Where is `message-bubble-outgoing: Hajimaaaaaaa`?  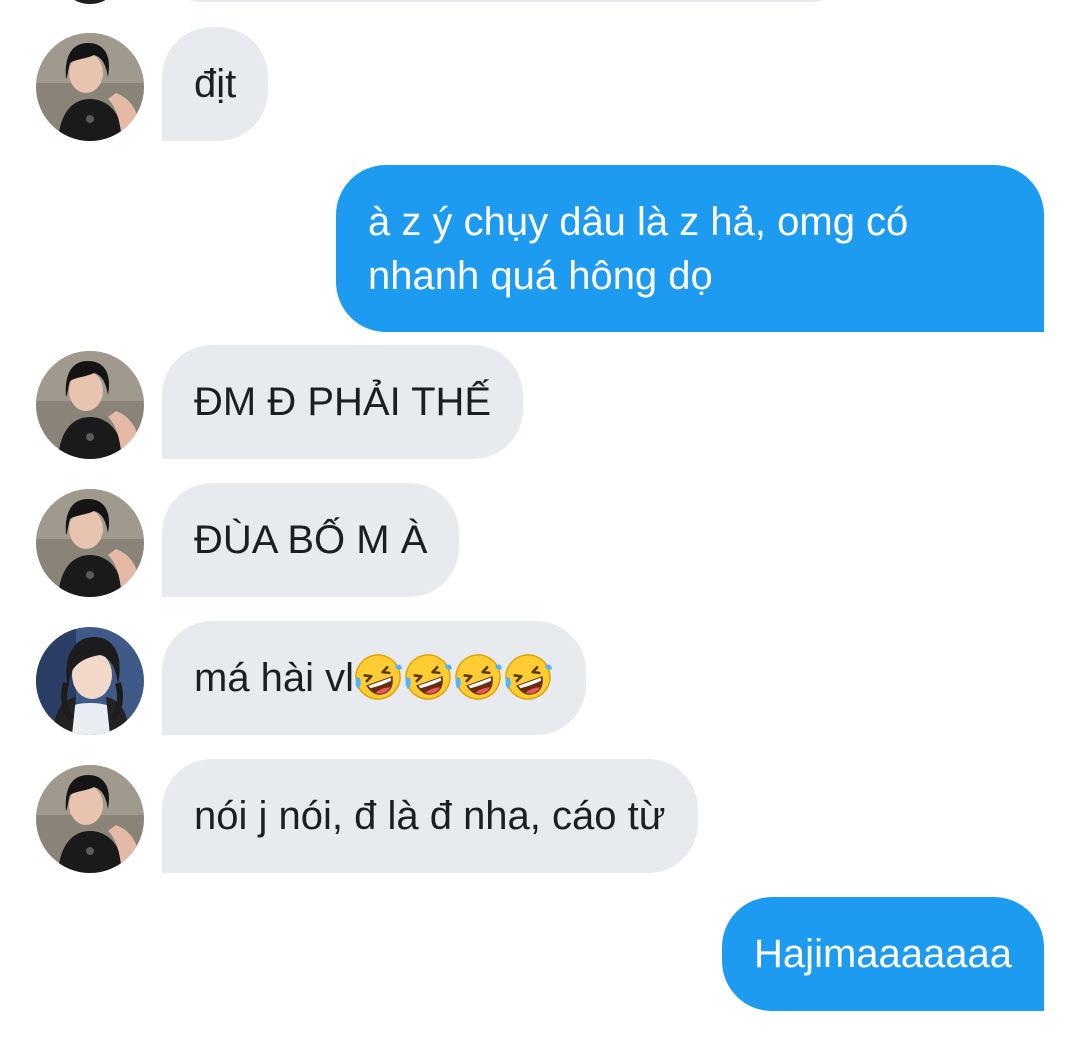 message-bubble-outgoing: Hajimaaaaaaa is located at coordinates (883, 954).